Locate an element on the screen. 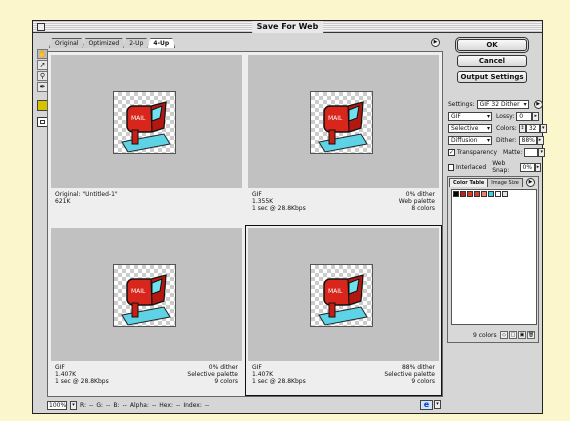 The height and width of the screenshot is (421, 570). lock-color-icon: □ is located at coordinates (513, 335).